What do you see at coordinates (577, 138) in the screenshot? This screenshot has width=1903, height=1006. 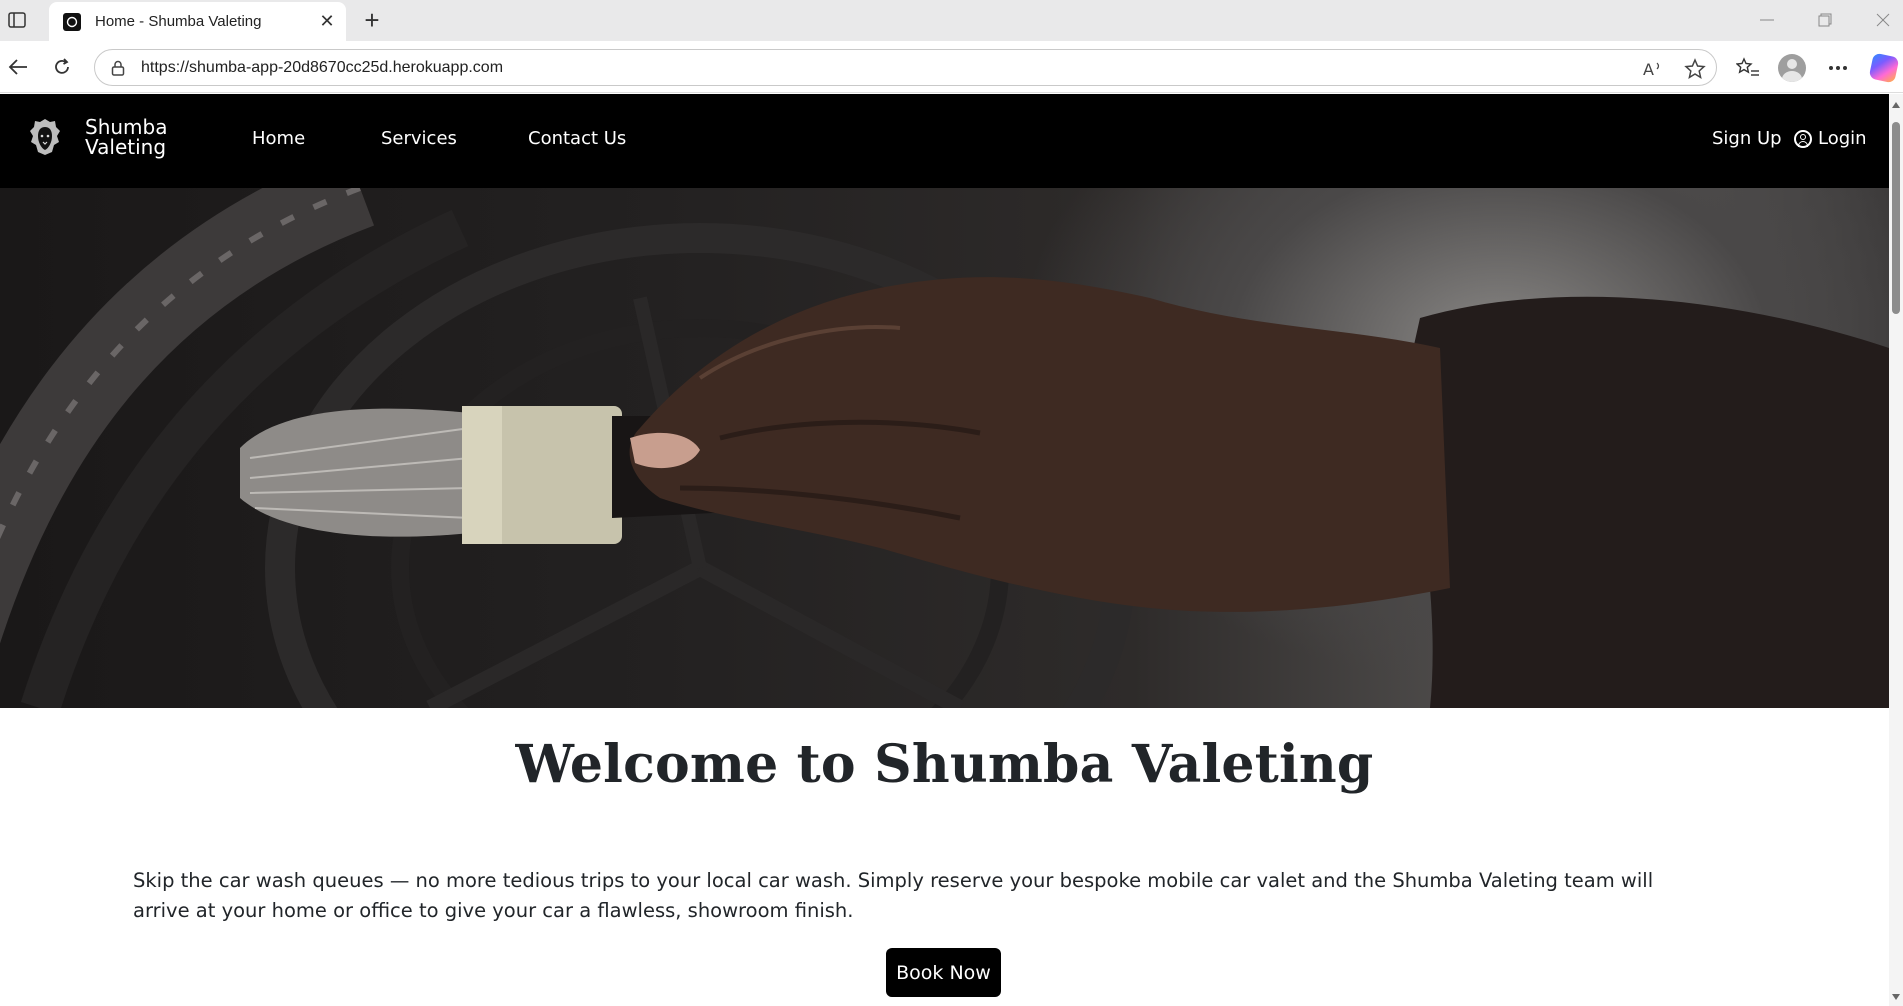 I see `nav-contact-link: Contact Us` at bounding box center [577, 138].